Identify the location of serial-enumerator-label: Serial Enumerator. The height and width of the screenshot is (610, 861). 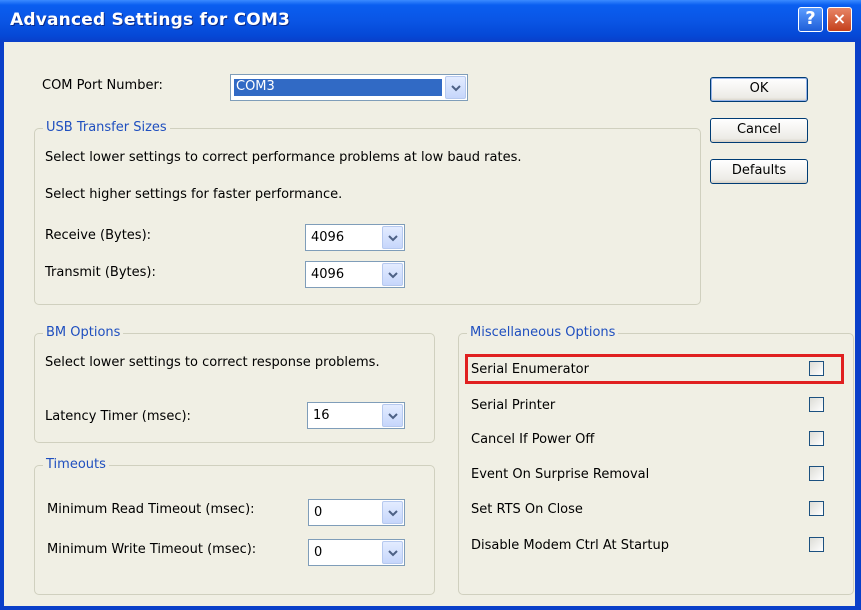
(530, 369).